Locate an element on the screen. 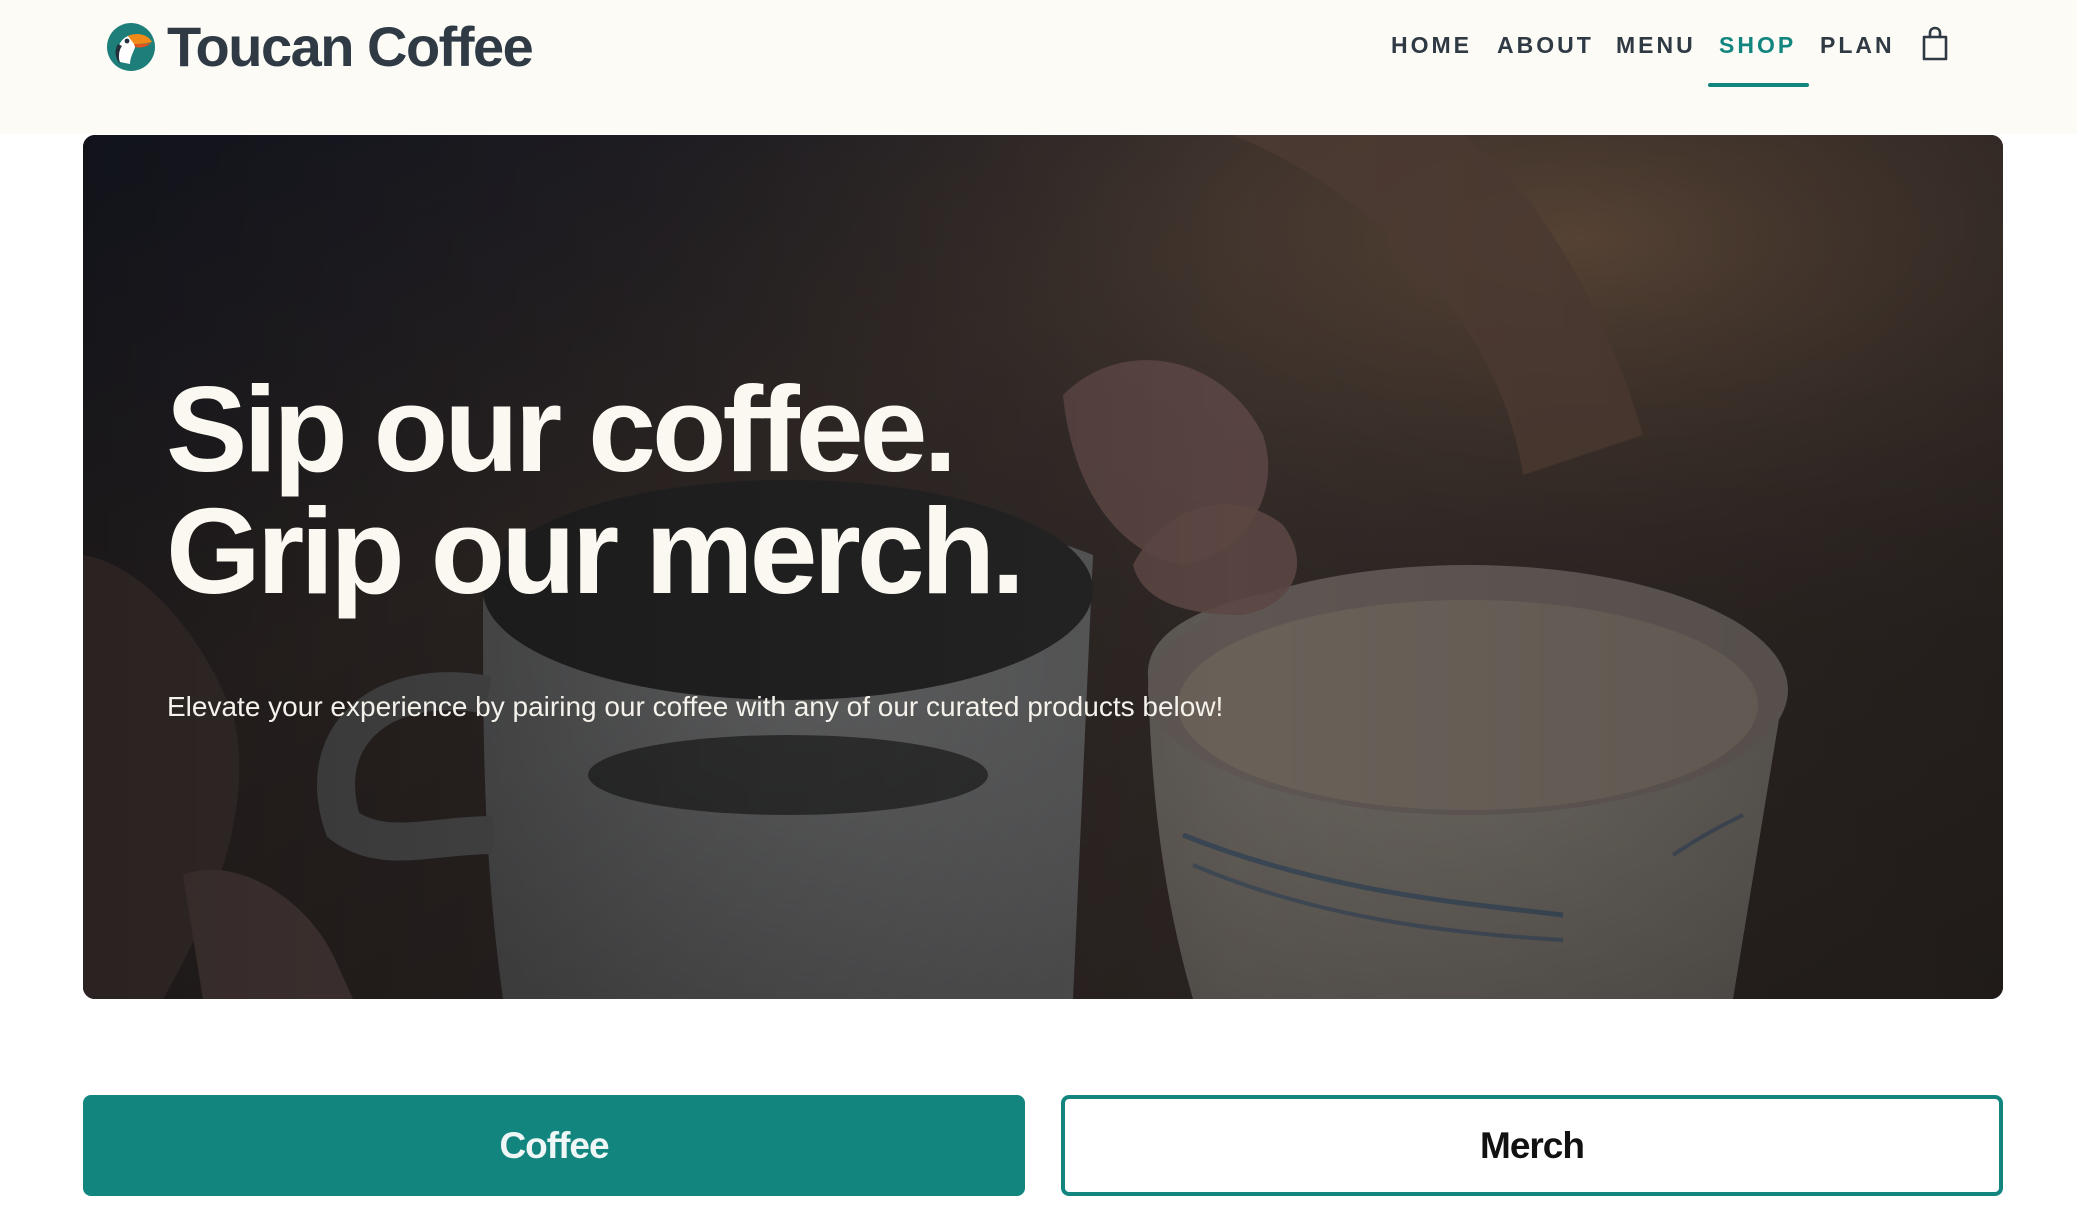 The height and width of the screenshot is (1209, 2077). merch-category-button: Merch is located at coordinates (1532, 1145).